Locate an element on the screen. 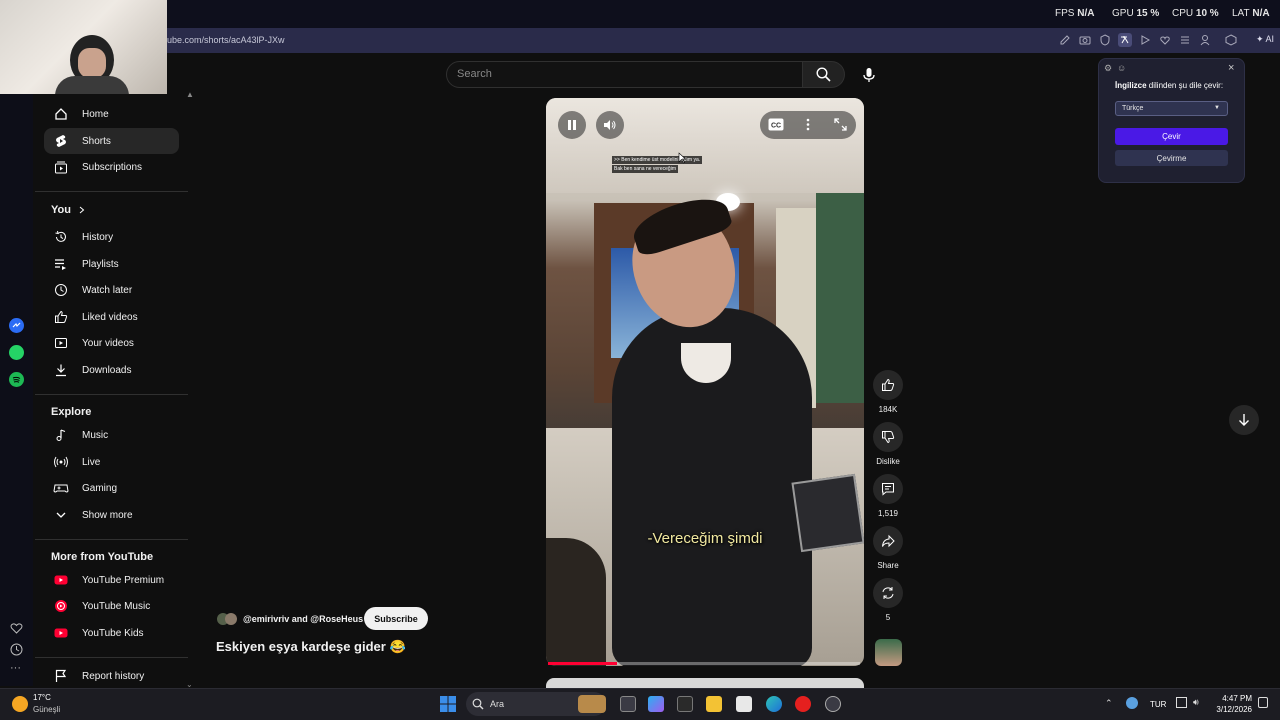 This screenshot has width=1280, height=720. flag-icon is located at coordinates (61, 676).